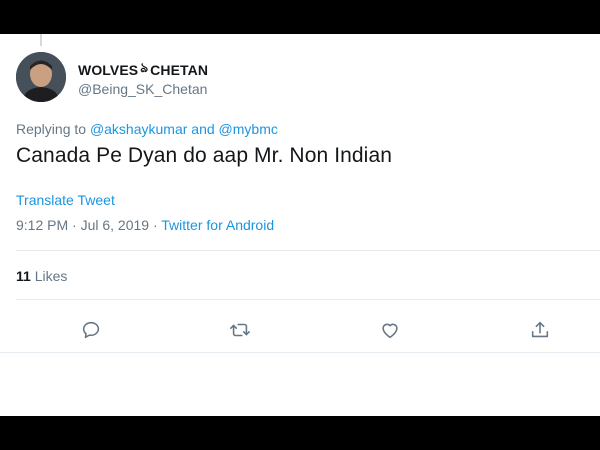 The width and height of the screenshot is (600, 450). What do you see at coordinates (108, 69) in the screenshot?
I see `author-name-part1: WOLVES` at bounding box center [108, 69].